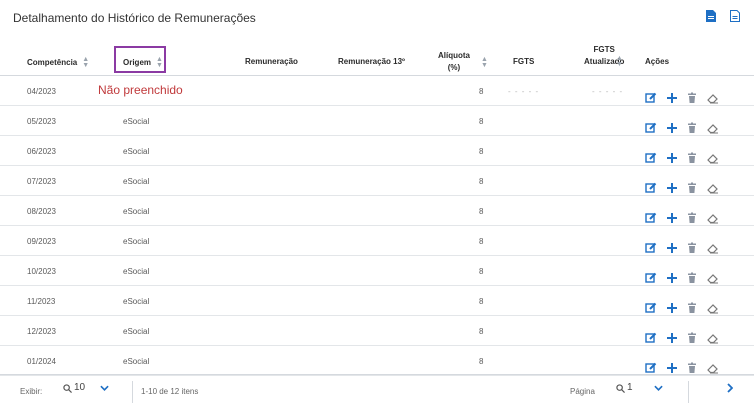 Image resolution: width=754 pixels, height=411 pixels. Describe the element at coordinates (711, 16) in the screenshot. I see `pdf-icon` at that location.